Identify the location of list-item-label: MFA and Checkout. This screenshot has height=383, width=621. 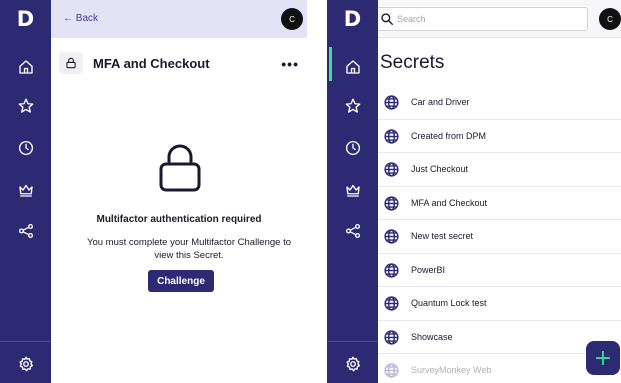
(449, 202).